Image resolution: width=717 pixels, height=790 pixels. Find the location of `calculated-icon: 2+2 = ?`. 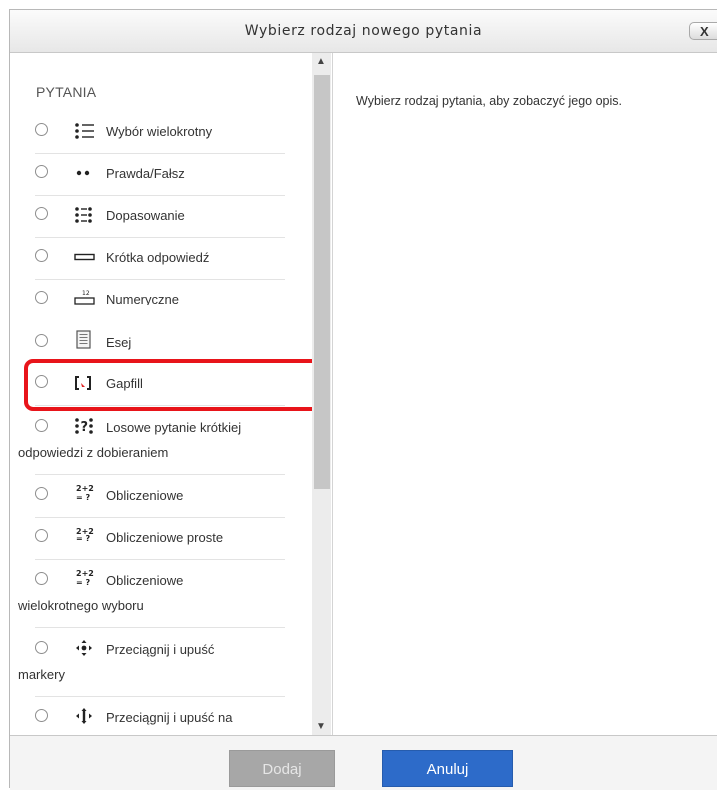

calculated-icon: 2+2 = ? is located at coordinates (85, 492).